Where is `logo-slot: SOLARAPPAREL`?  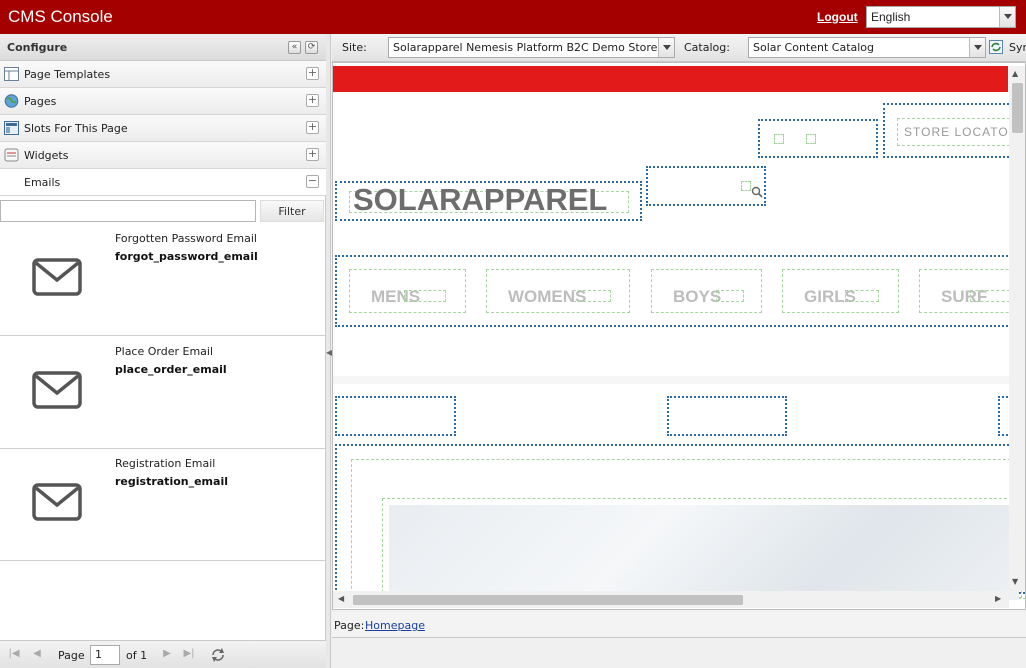 logo-slot: SOLARAPPAREL is located at coordinates (488, 201).